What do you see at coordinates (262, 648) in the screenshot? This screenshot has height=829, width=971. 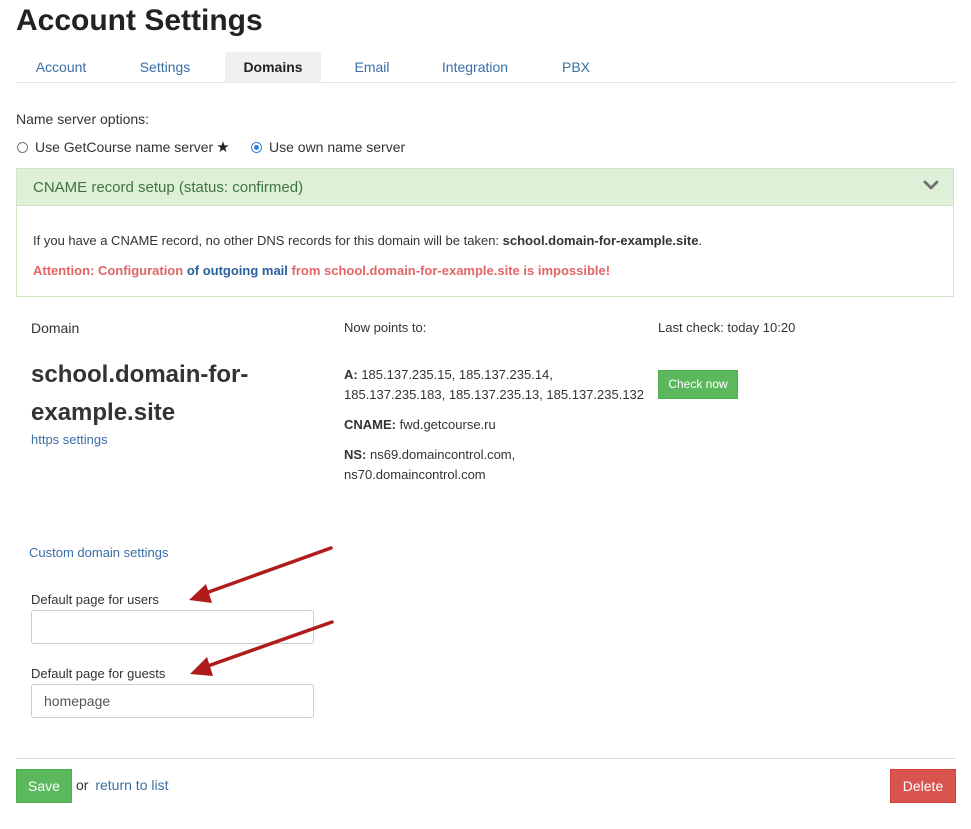 I see `annotation-arrow-guests` at bounding box center [262, 648].